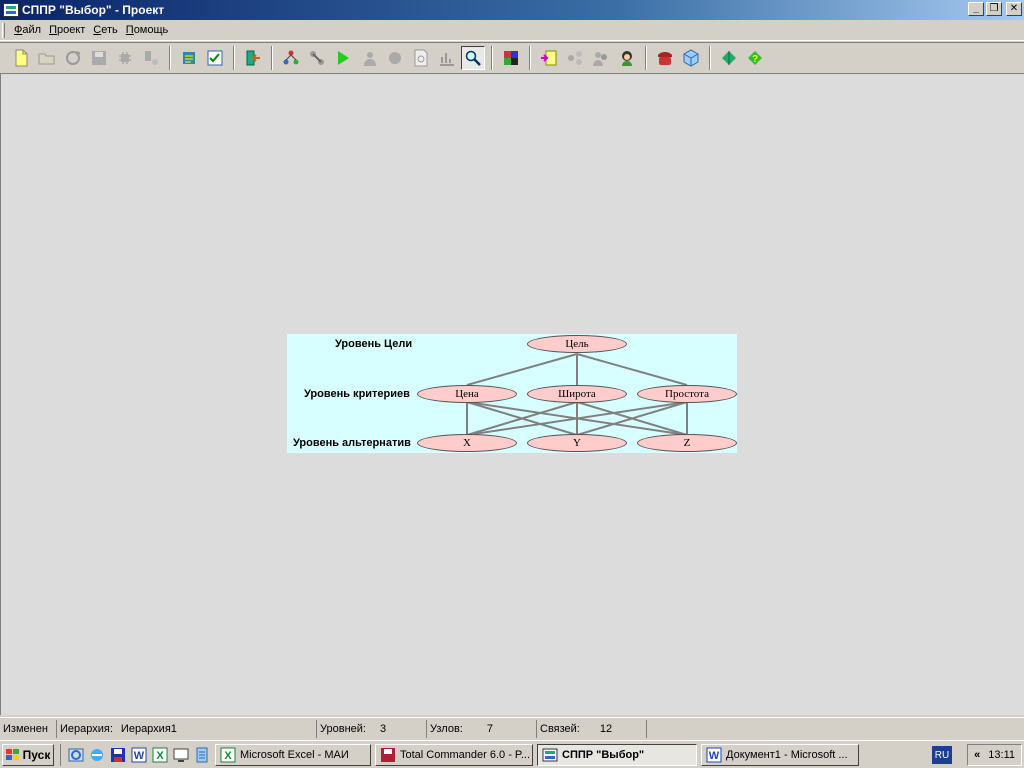 Image resolution: width=1024 pixels, height=768 pixels. I want to click on help-book-icon, so click(729, 58).